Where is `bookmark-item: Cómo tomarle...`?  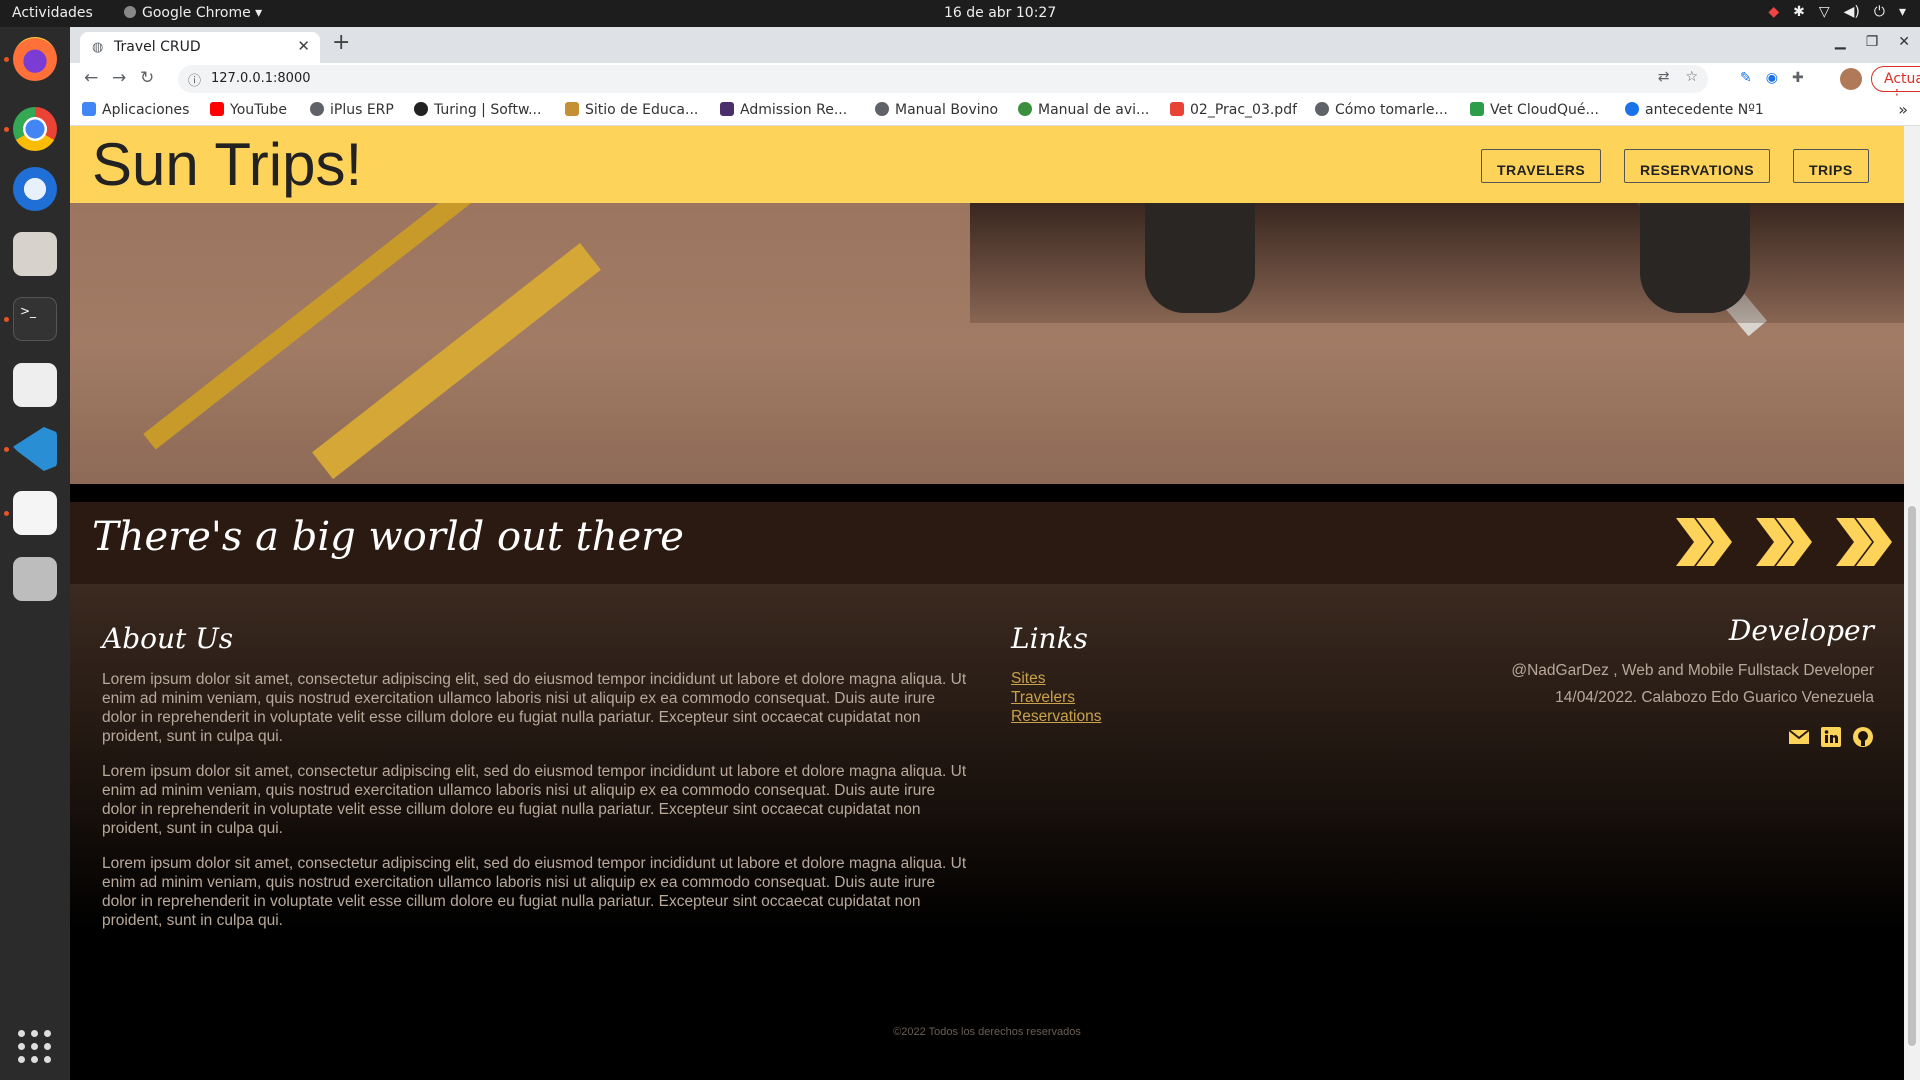 bookmark-item: Cómo tomarle... is located at coordinates (1381, 110).